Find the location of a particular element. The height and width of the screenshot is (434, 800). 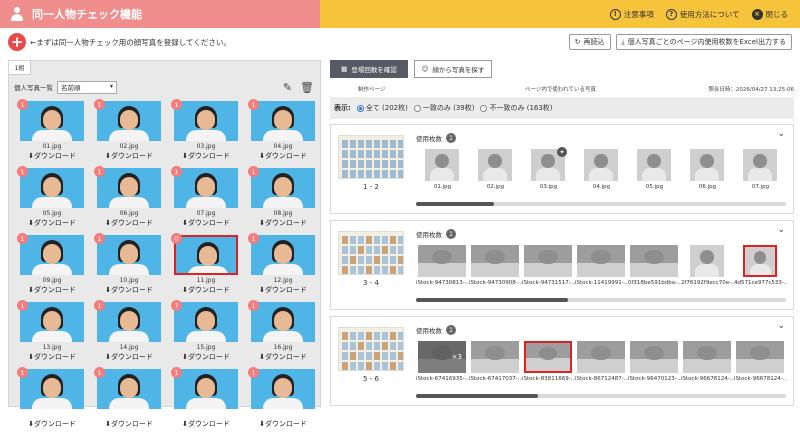

pencil-icon: ✎ is located at coordinates (287, 87).